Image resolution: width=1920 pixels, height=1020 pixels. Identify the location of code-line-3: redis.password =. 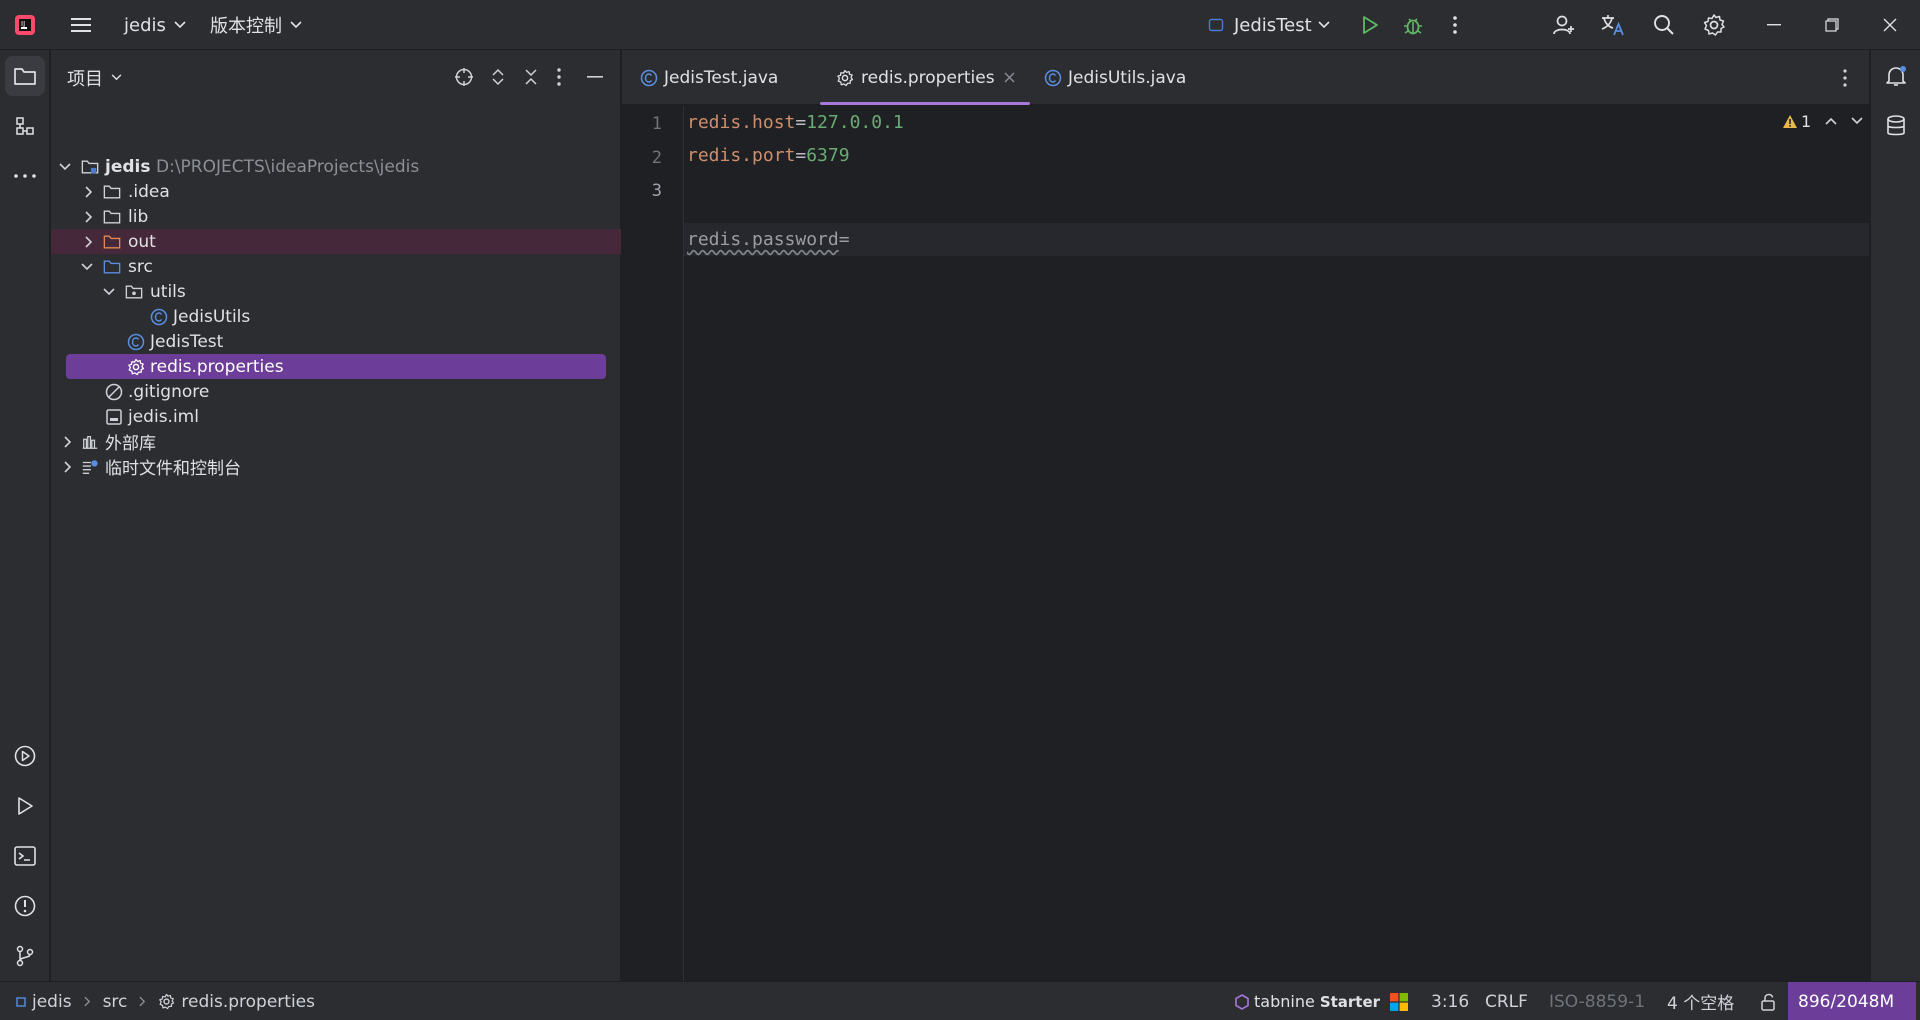
(768, 239).